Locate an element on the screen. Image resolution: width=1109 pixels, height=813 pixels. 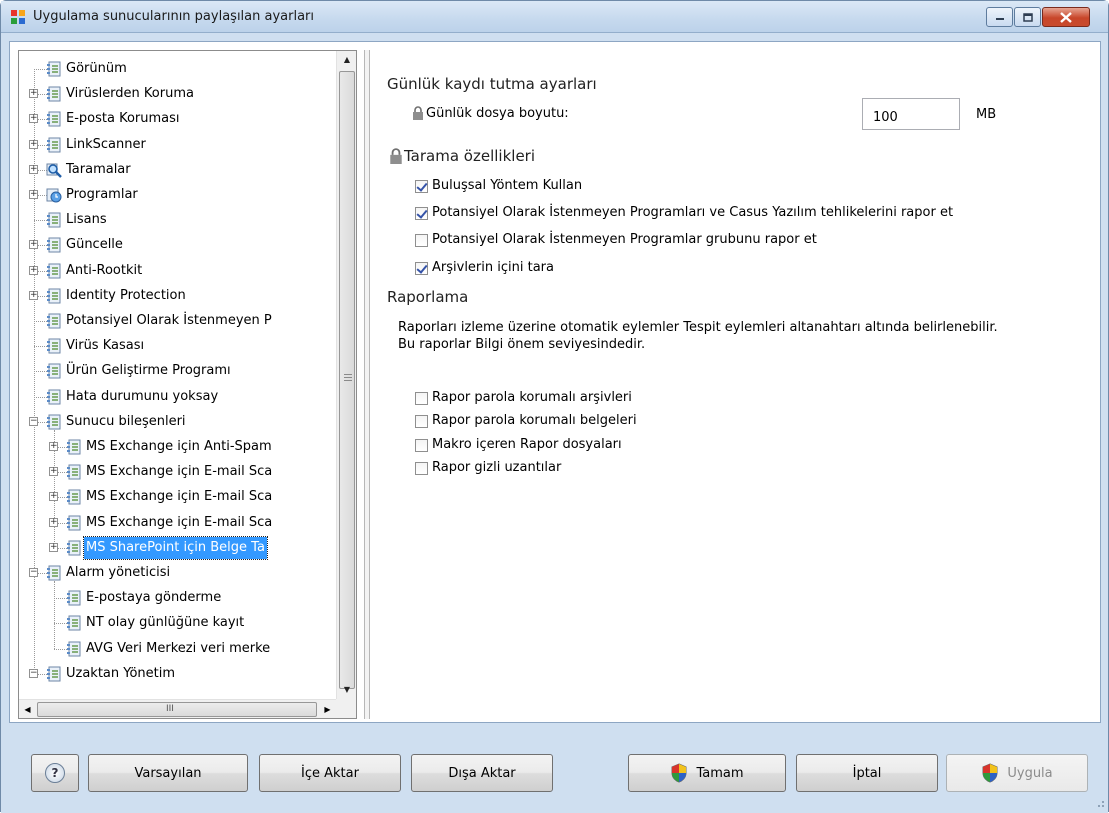
tree-item: Virüs Kasası is located at coordinates (177, 346).